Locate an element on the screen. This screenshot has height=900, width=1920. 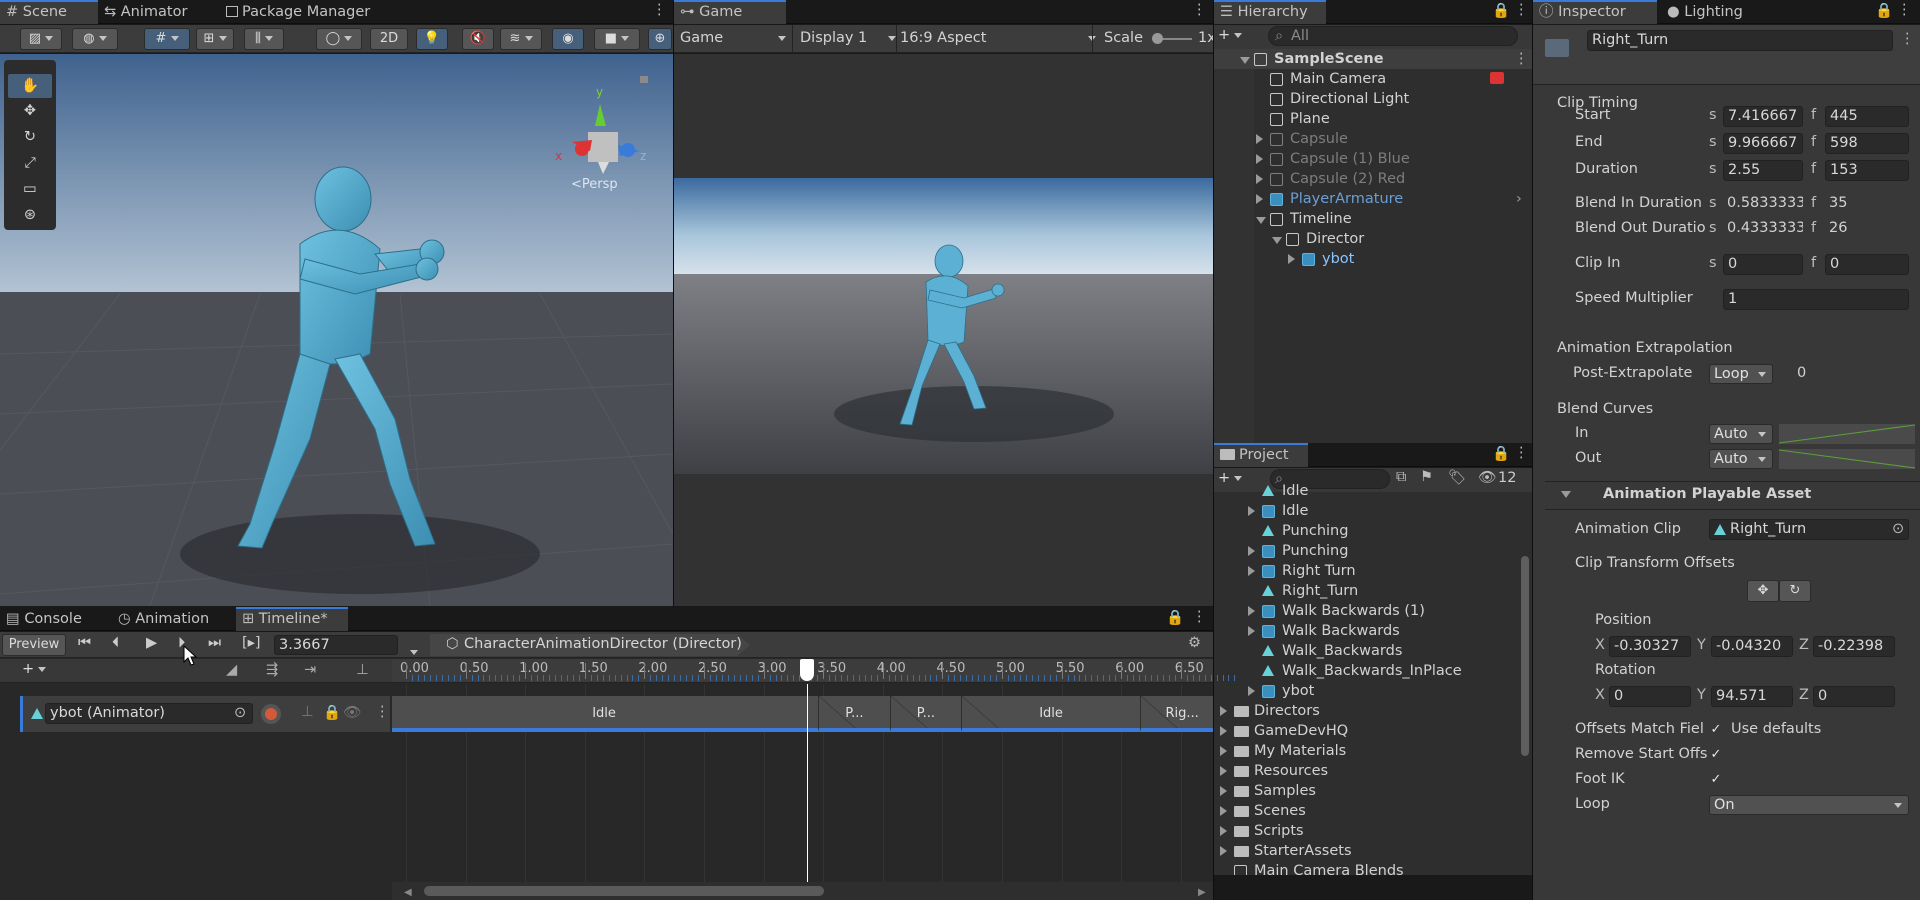
shading-button: ◯ is located at coordinates (339, 39).